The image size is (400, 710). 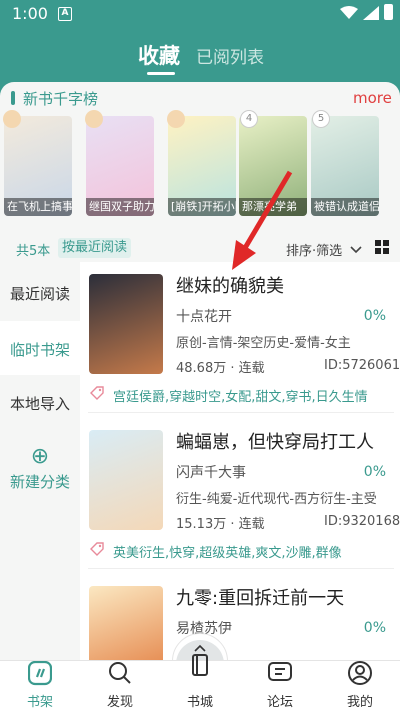 What do you see at coordinates (359, 702) in the screenshot?
I see `nav-mine-label: 我的` at bounding box center [359, 702].